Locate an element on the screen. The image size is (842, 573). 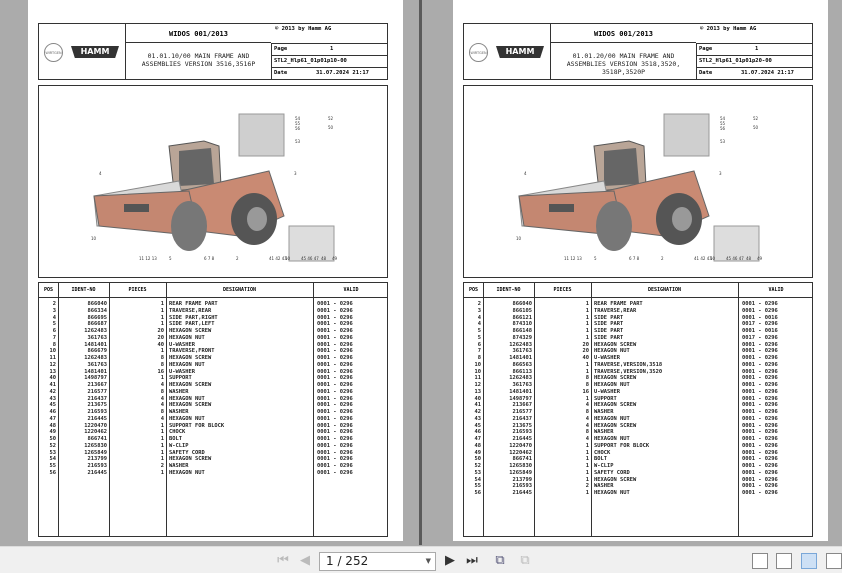
two-page-view-icon is located at coordinates (809, 561).